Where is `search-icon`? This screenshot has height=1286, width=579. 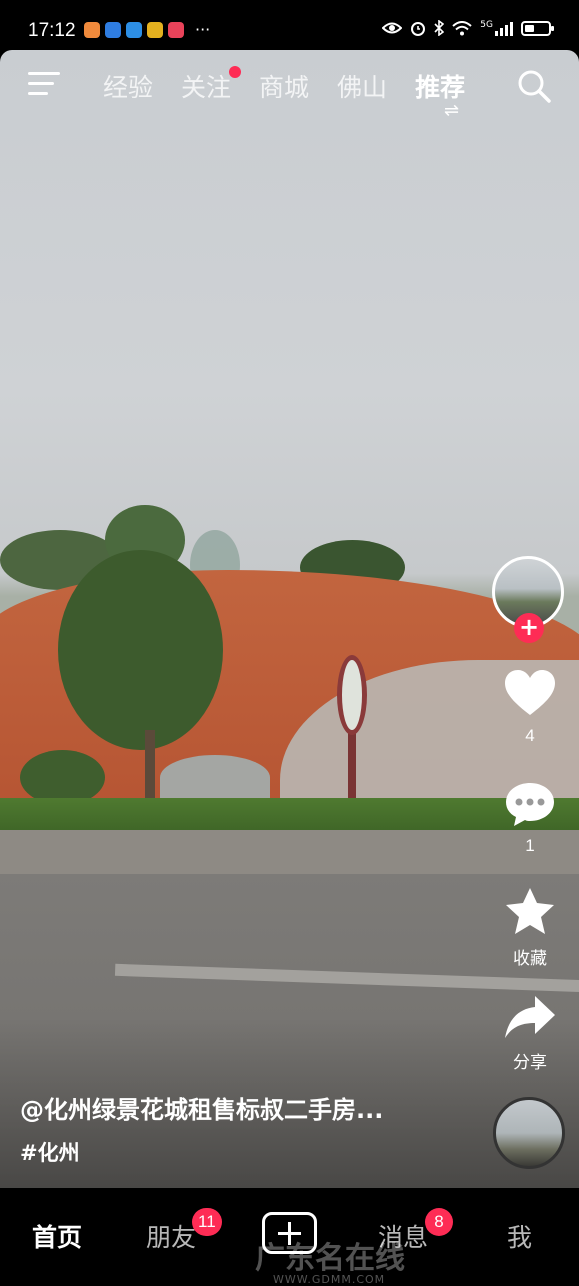 search-icon is located at coordinates (534, 86).